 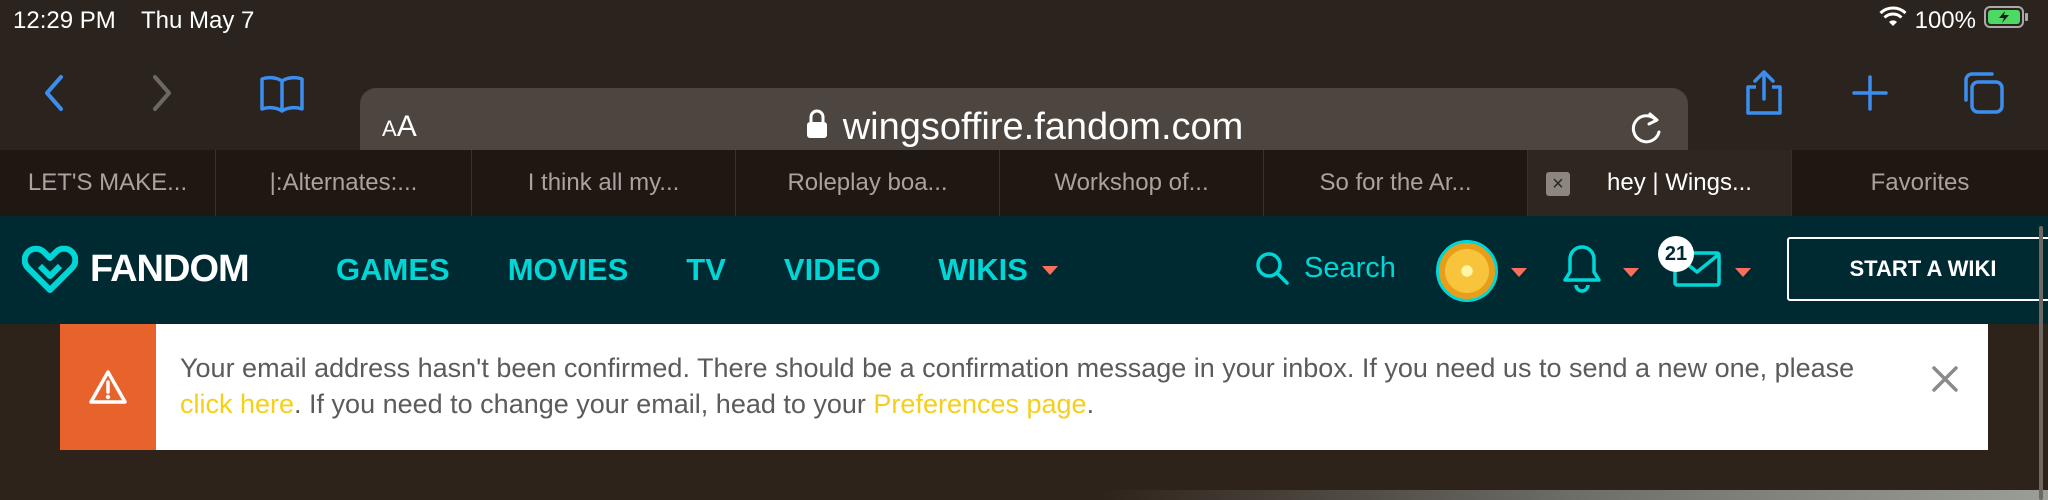 I want to click on mail-count-badge: 21, so click(x=1676, y=254).